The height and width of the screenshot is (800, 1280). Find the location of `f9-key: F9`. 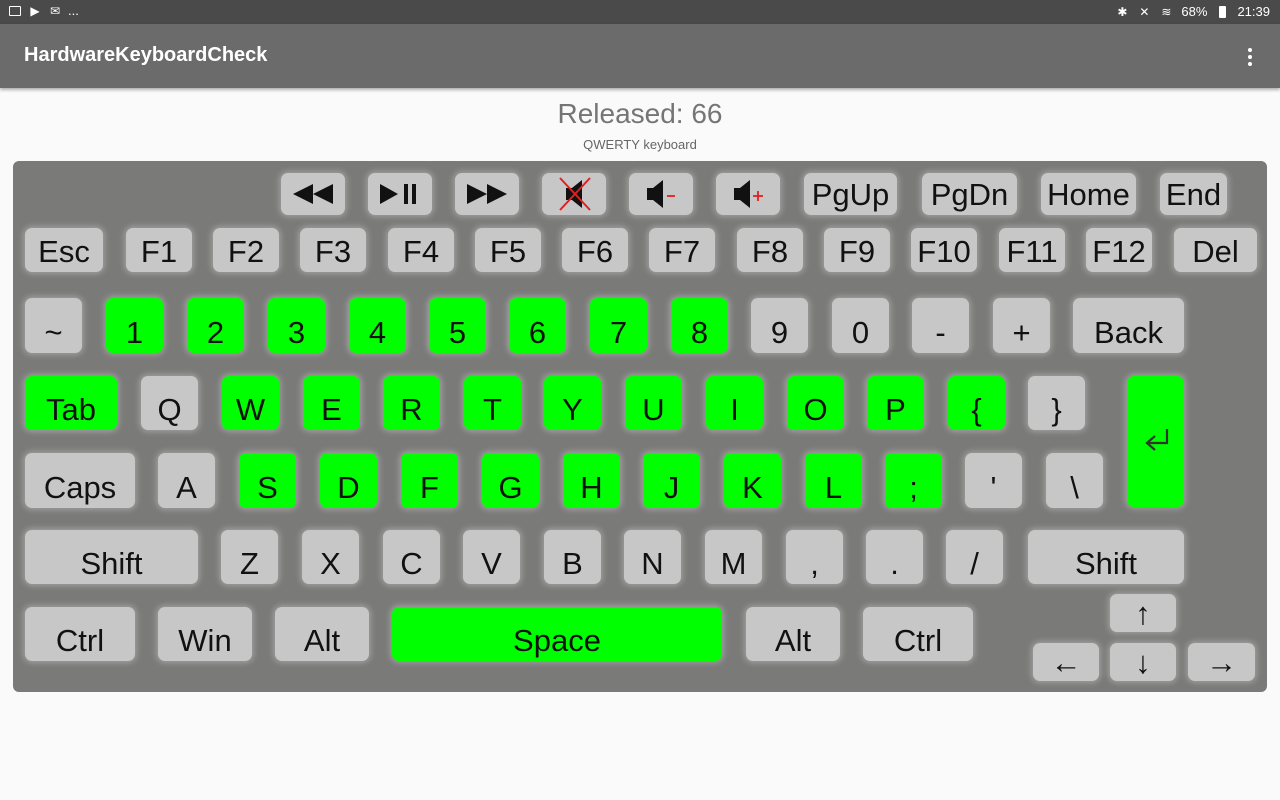

f9-key: F9 is located at coordinates (857, 250).